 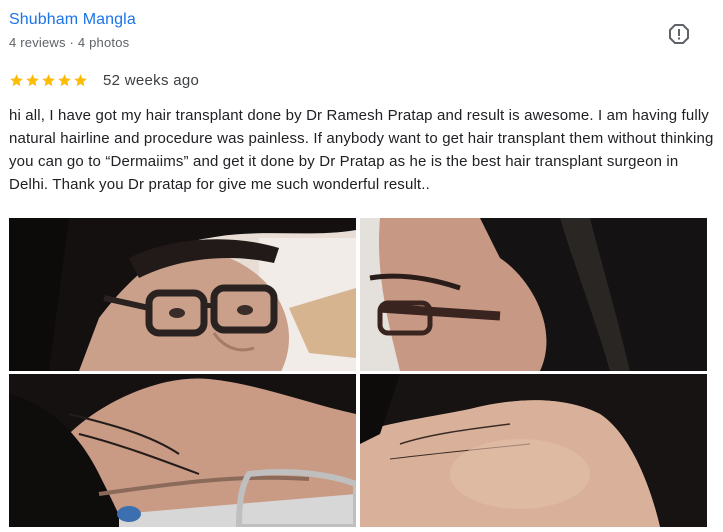 I want to click on star-rating, so click(x=49, y=80).